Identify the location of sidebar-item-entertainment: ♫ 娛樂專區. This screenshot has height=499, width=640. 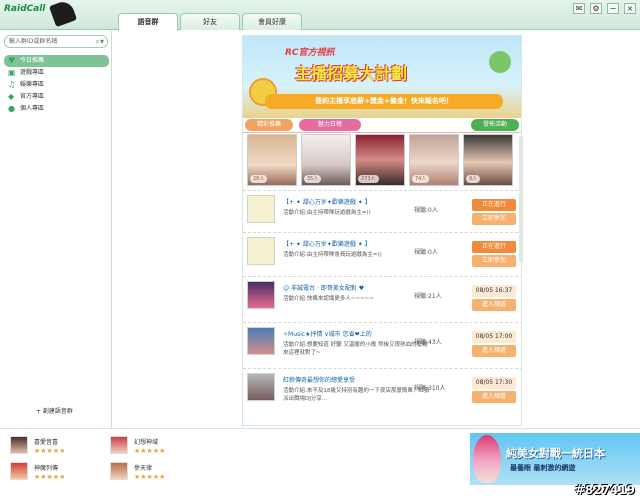
(56, 85).